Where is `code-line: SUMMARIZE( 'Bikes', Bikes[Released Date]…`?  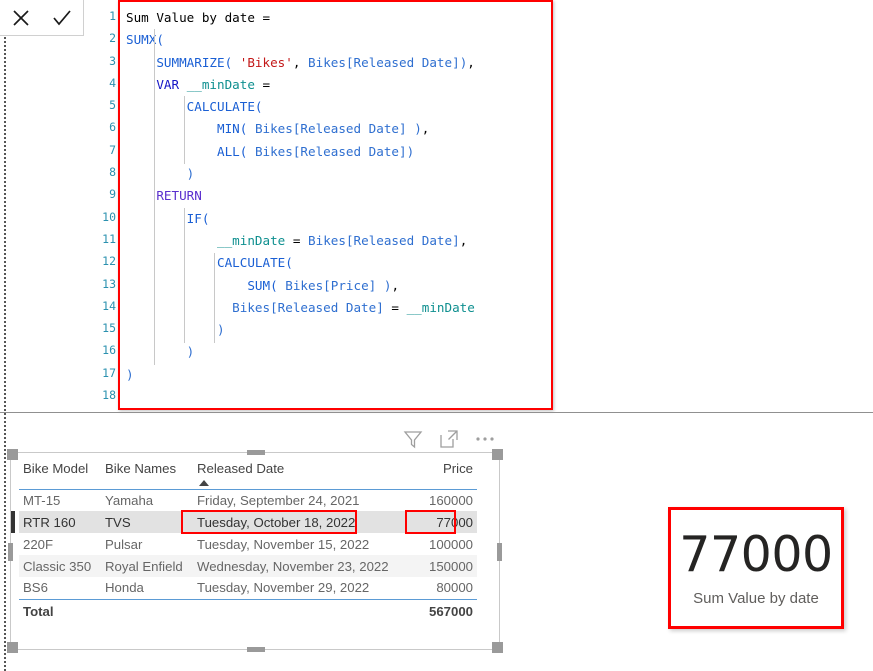 code-line: SUMMARIZE( 'Bikes', Bikes[Released Date]… is located at coordinates (315, 62).